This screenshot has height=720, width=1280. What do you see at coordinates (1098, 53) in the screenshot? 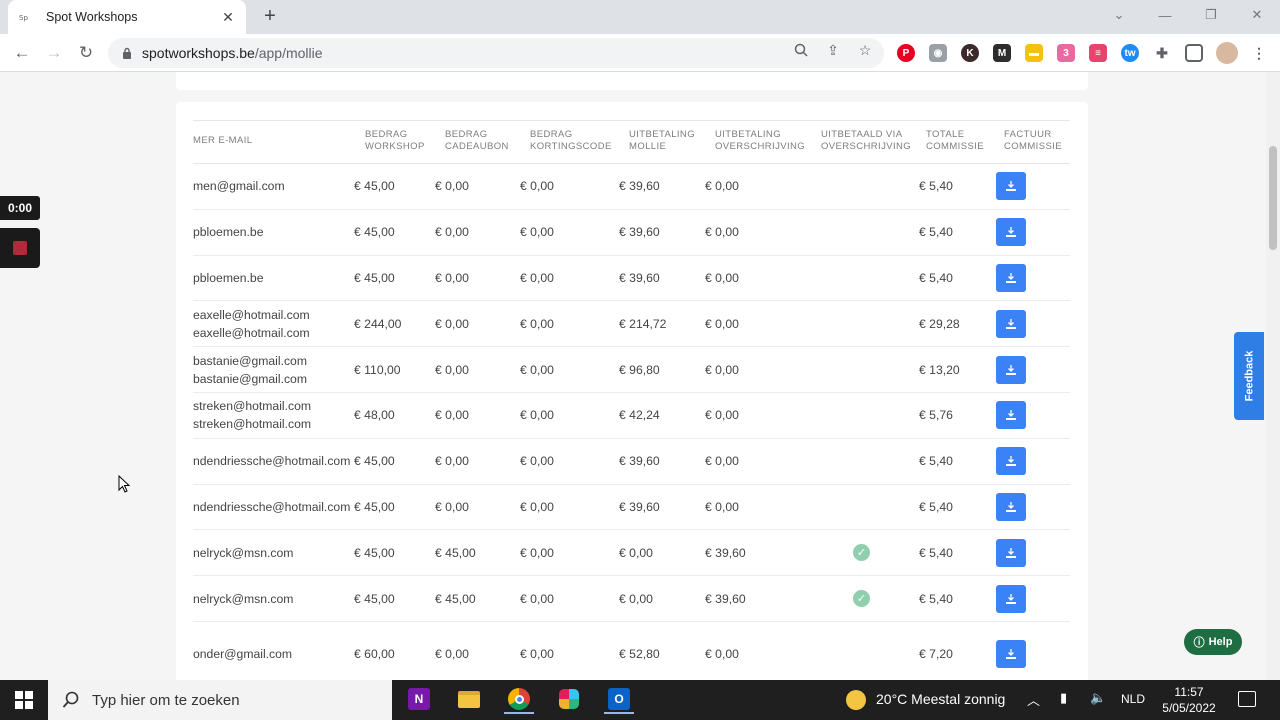
I see `stack-extension-icon: ≡` at bounding box center [1098, 53].